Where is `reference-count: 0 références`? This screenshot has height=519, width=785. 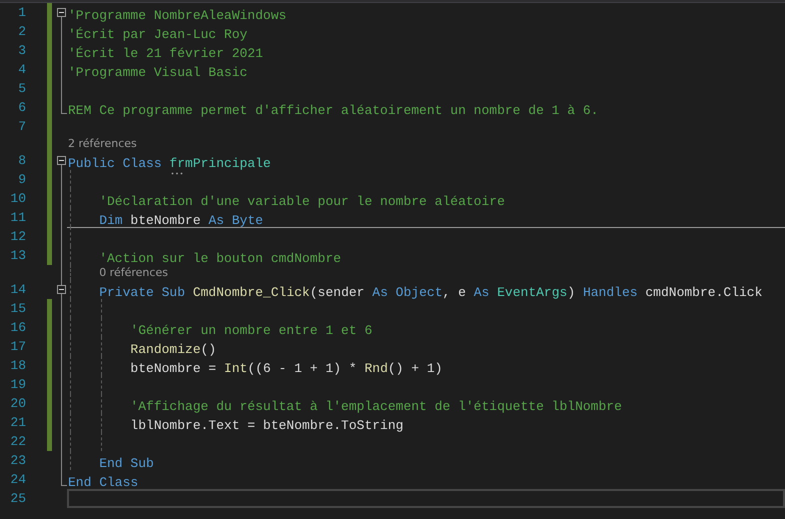 reference-count: 0 références is located at coordinates (133, 272).